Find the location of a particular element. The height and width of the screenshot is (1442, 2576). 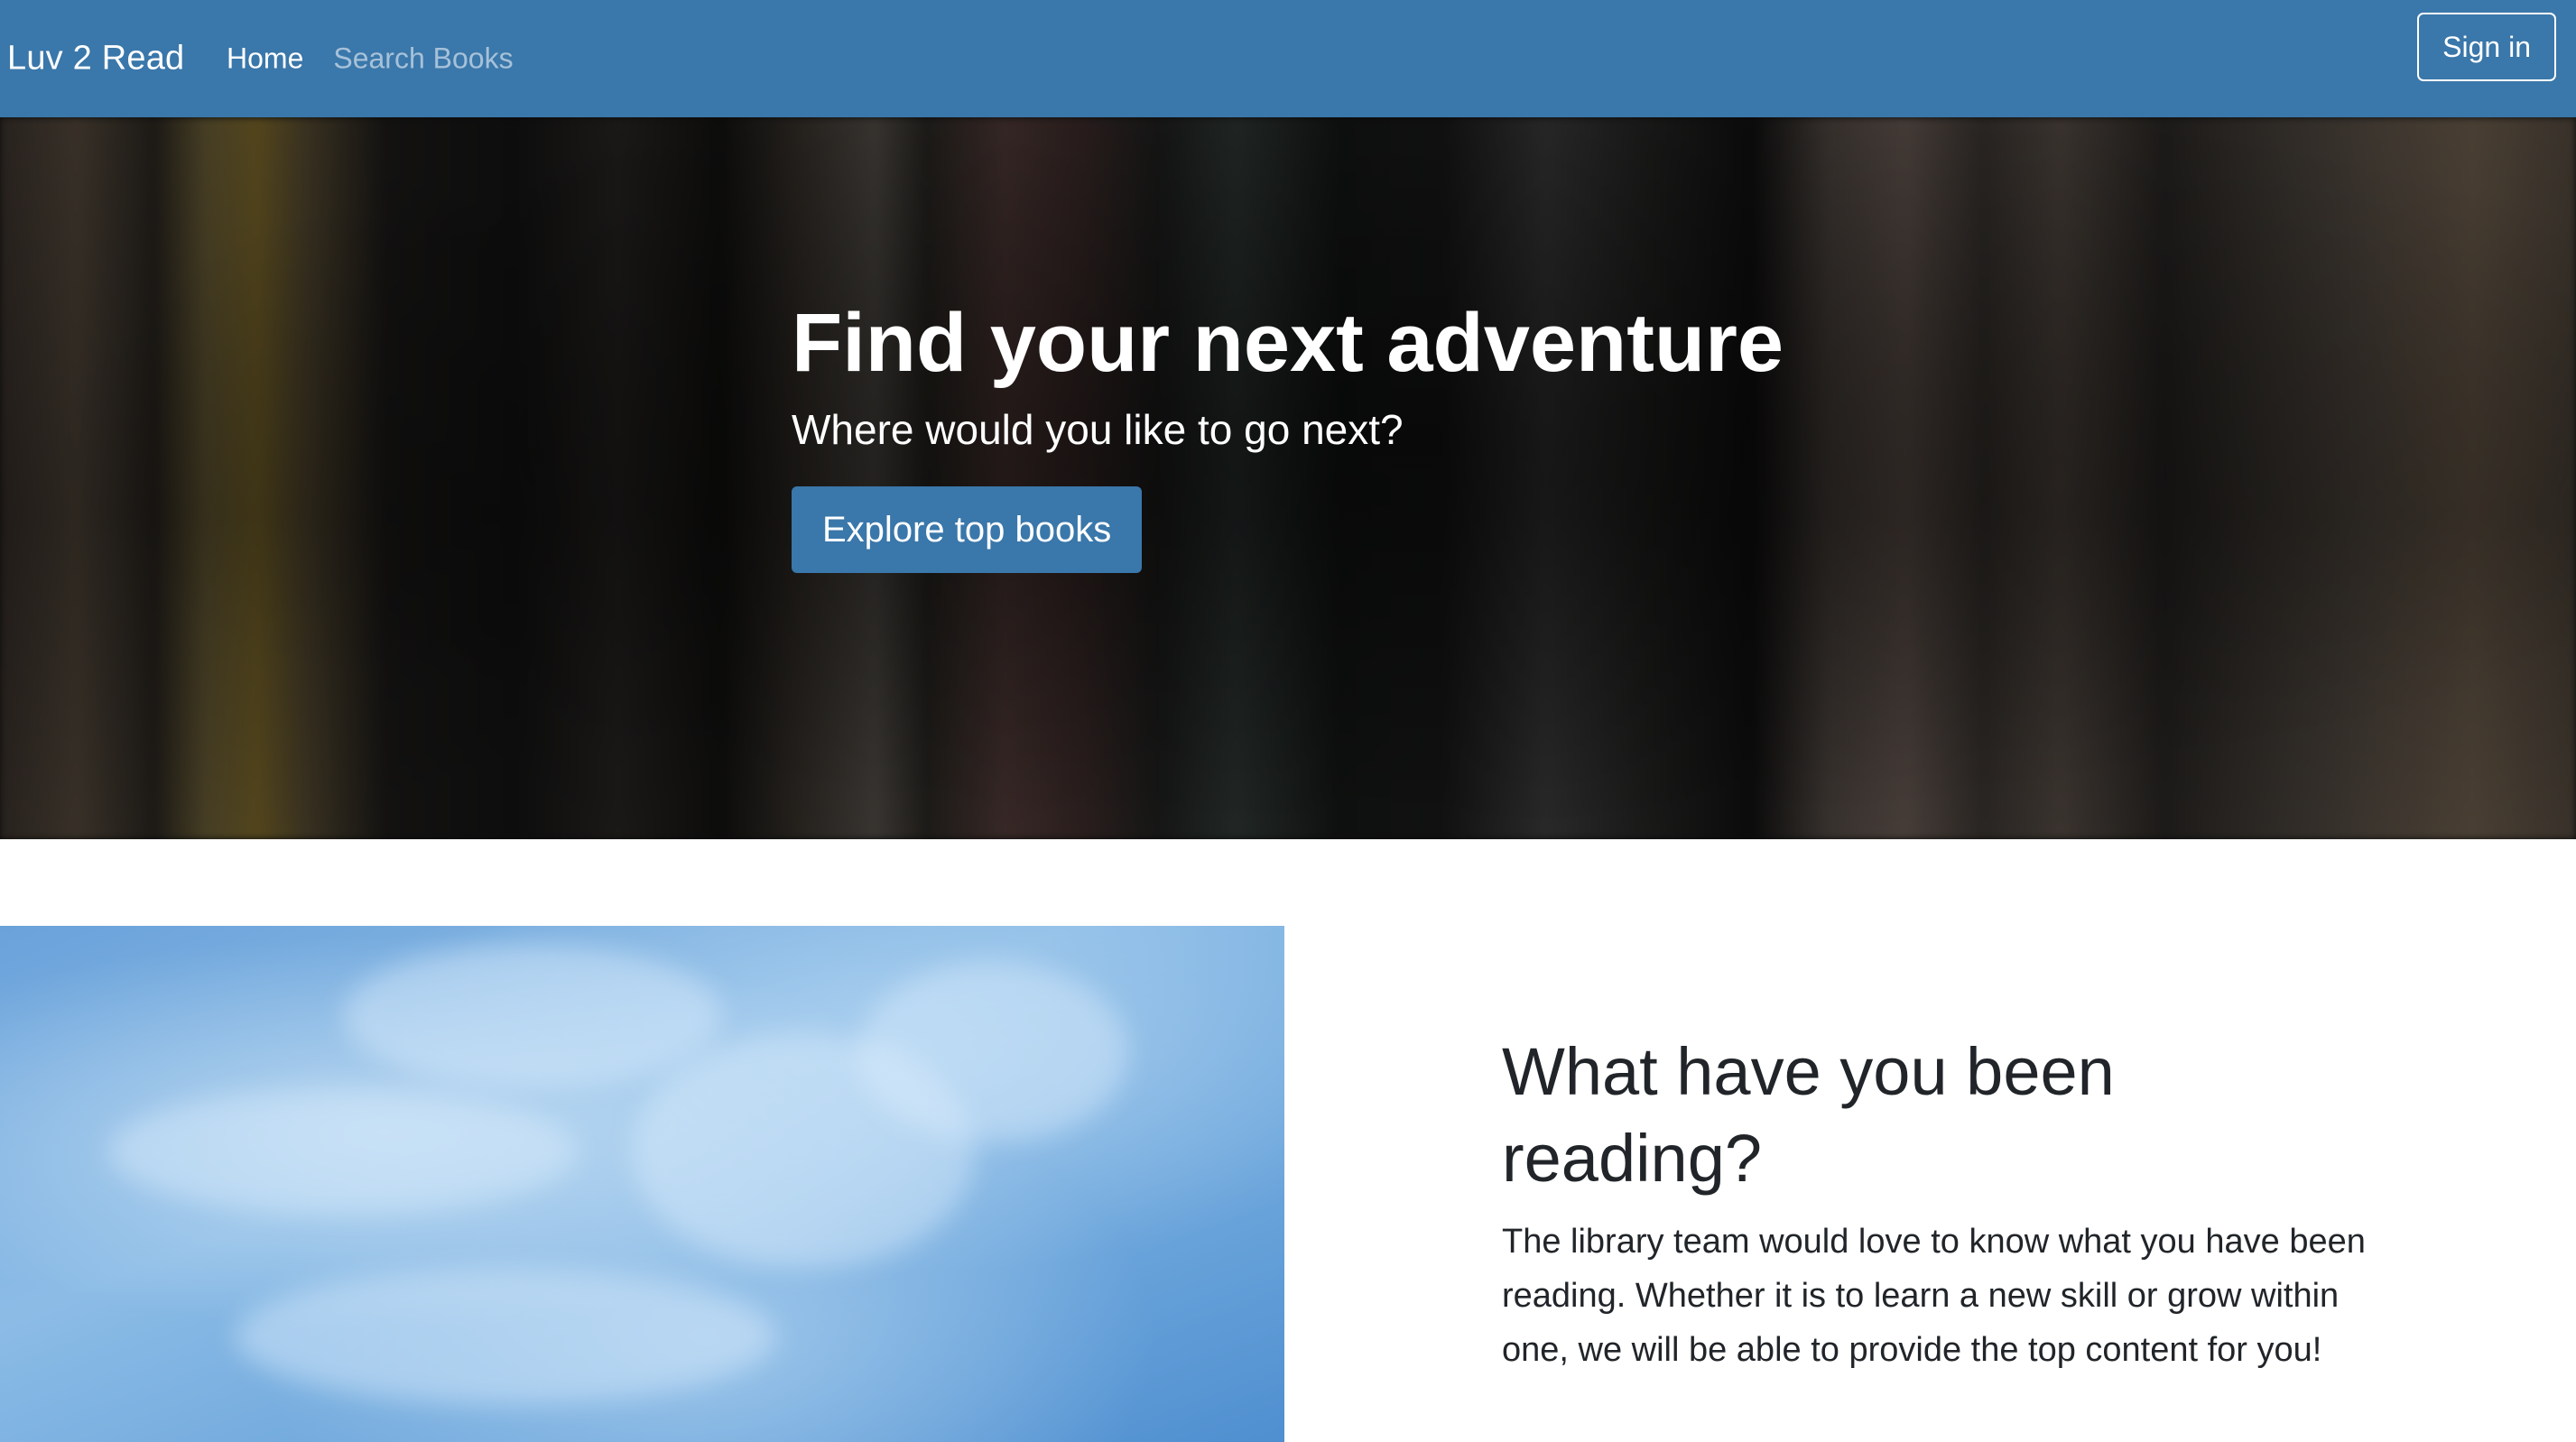

brand-logo-link: Luv 2 Read is located at coordinates (95, 59).